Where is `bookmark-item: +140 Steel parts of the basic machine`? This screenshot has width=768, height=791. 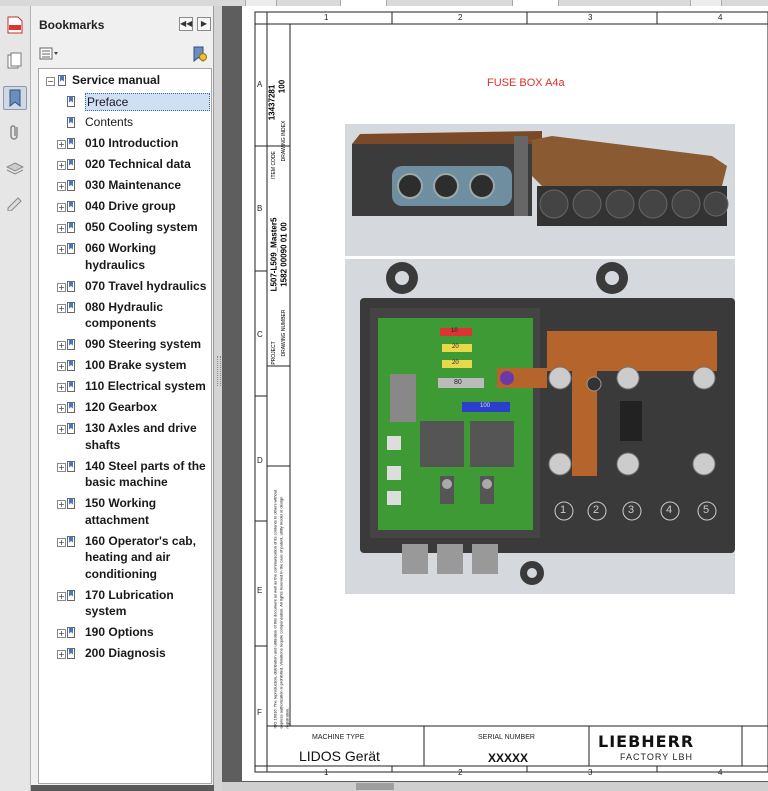
bookmark-item: +140 Steel parts of the basic machine is located at coordinates (125, 476).